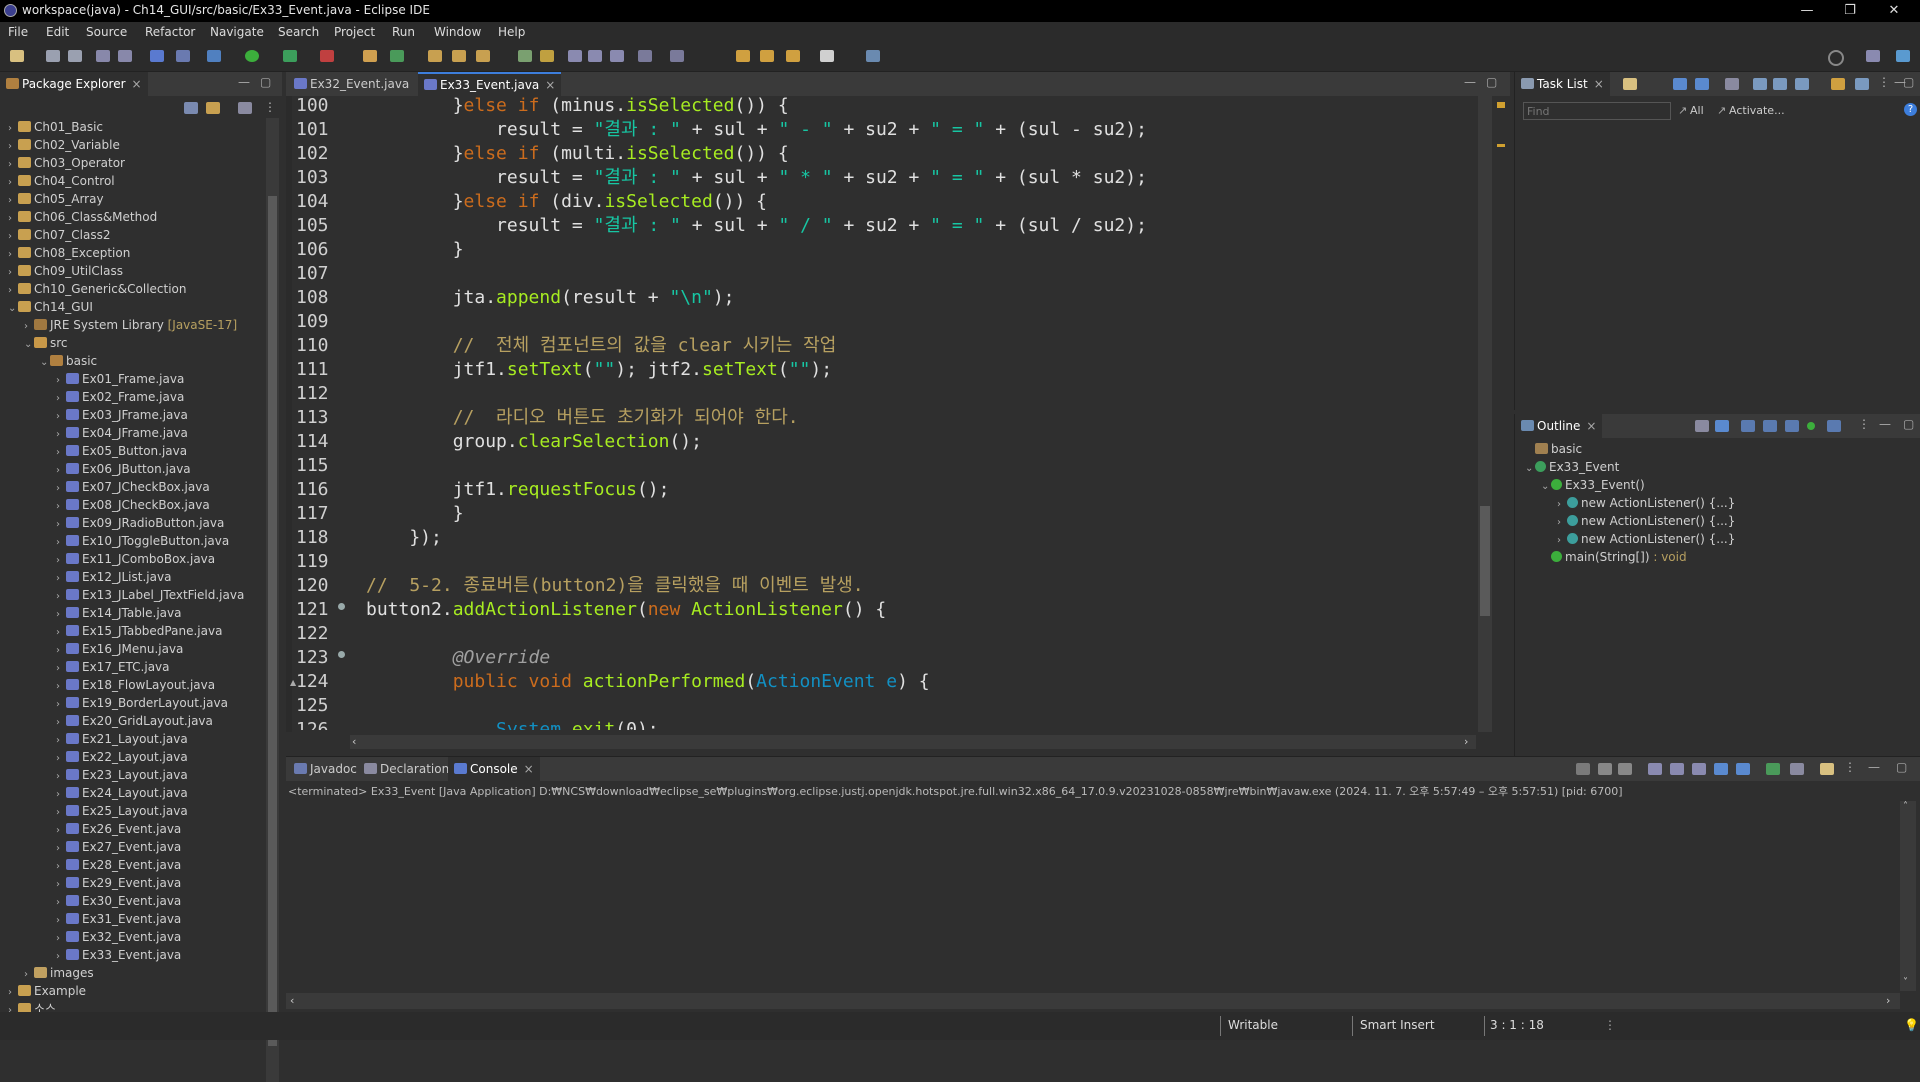 This screenshot has height=1082, width=1920. I want to click on remove-launch-icon, so click(1605, 769).